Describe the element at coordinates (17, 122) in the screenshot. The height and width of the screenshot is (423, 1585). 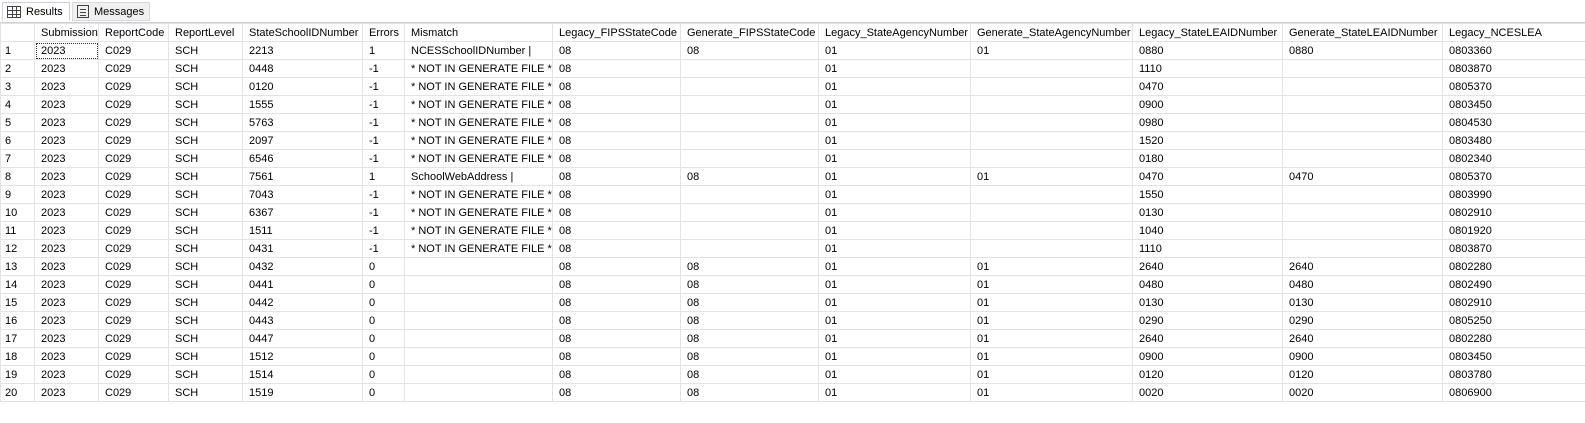
I see `row-number: 5` at that location.